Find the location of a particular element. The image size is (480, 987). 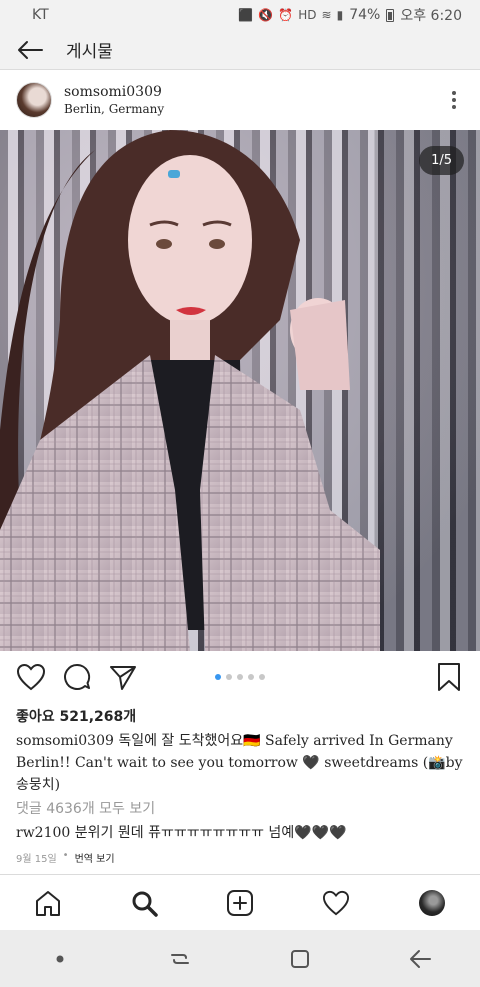

dot-icon is located at coordinates (60, 958).